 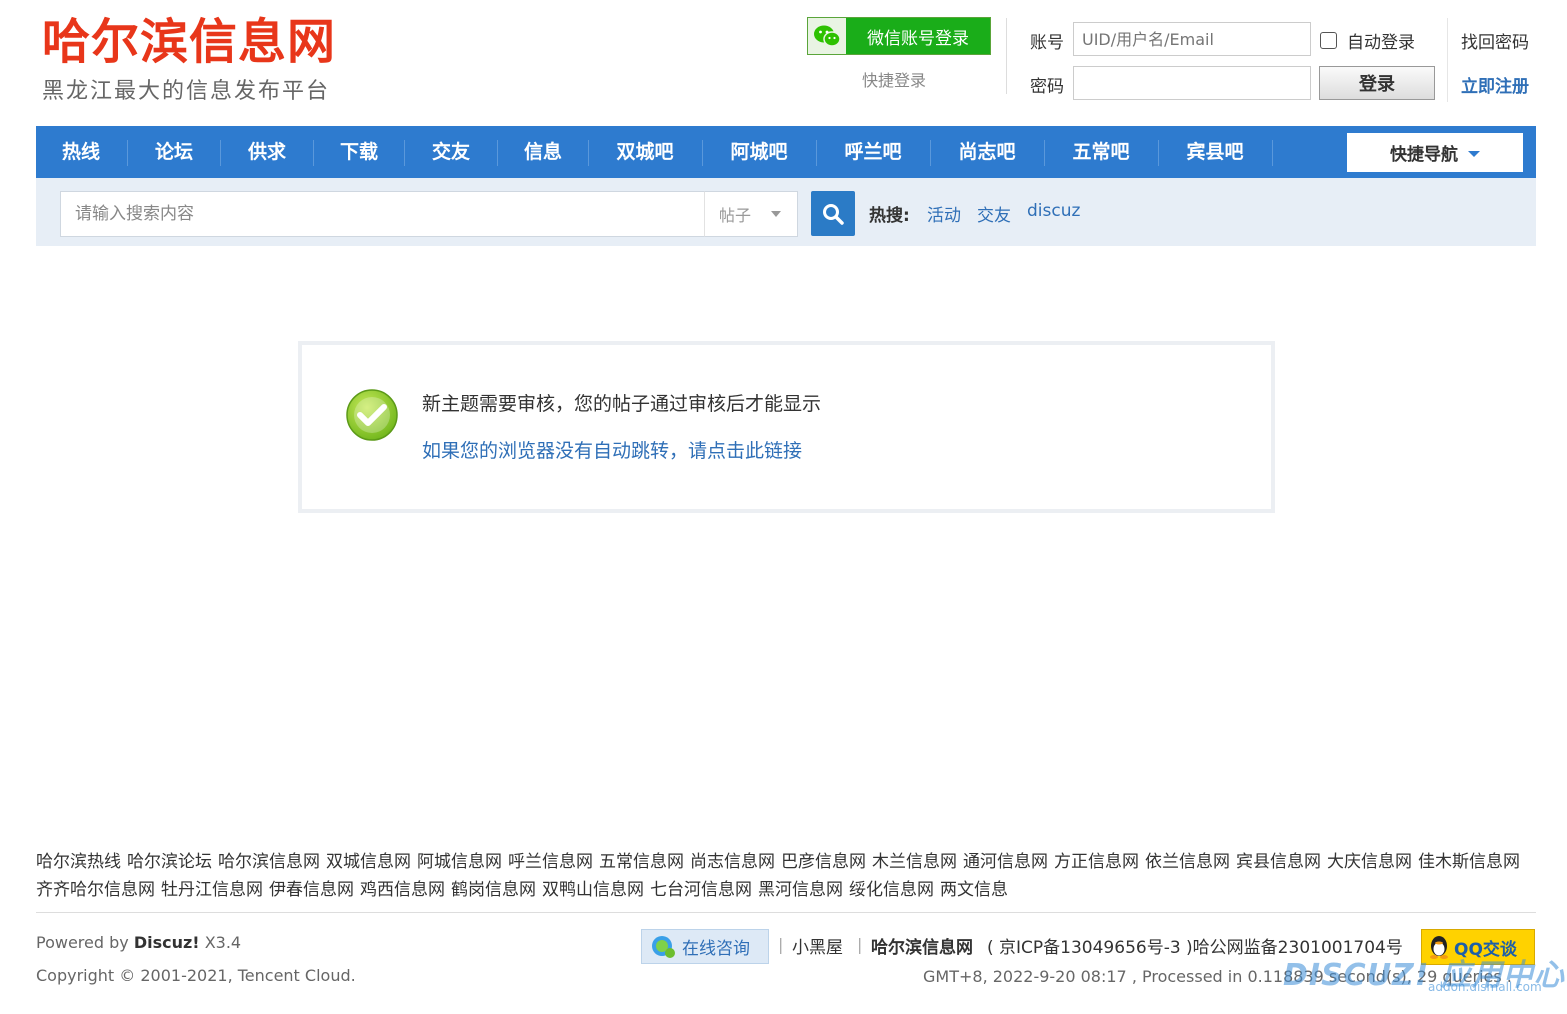 What do you see at coordinates (1369, 862) in the screenshot?
I see `friend-link: 大庆信息网` at bounding box center [1369, 862].